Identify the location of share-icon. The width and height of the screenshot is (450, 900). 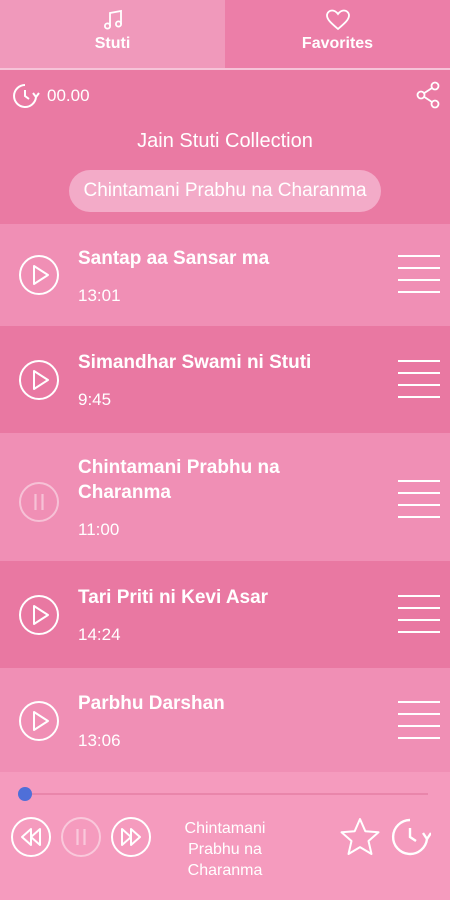
(428, 95).